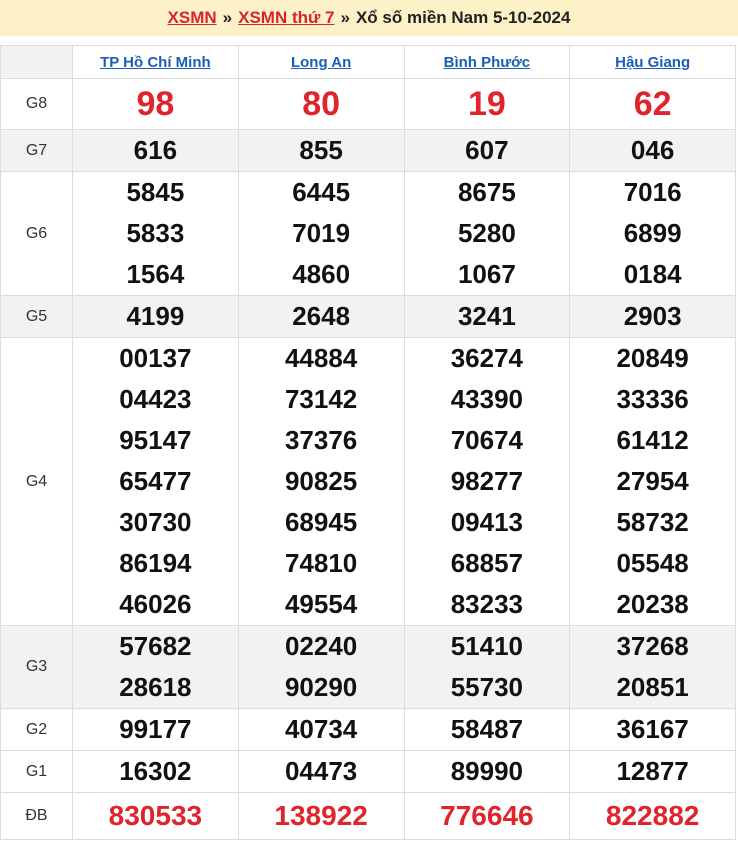 The image size is (738, 843). I want to click on province-link-binh-phuoc: Bình Phước, so click(487, 62).